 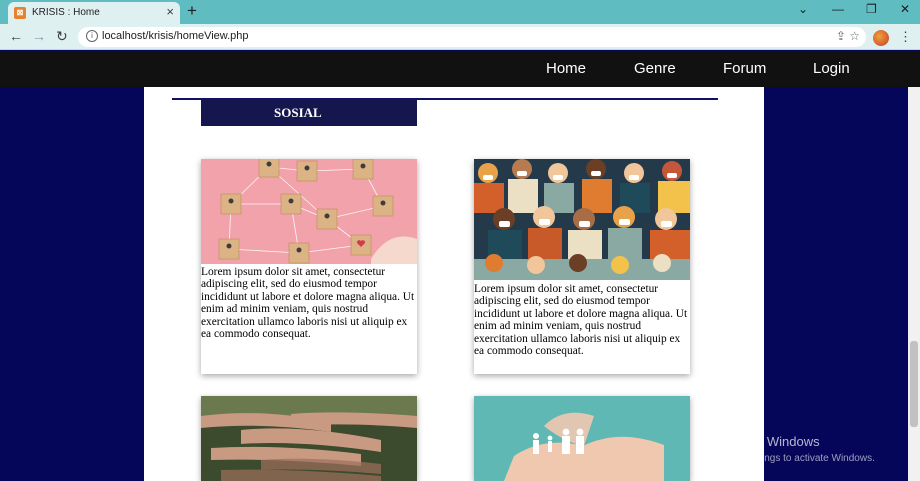 I want to click on url-text: localhost/krisis/homeView.php, so click(x=175, y=36).